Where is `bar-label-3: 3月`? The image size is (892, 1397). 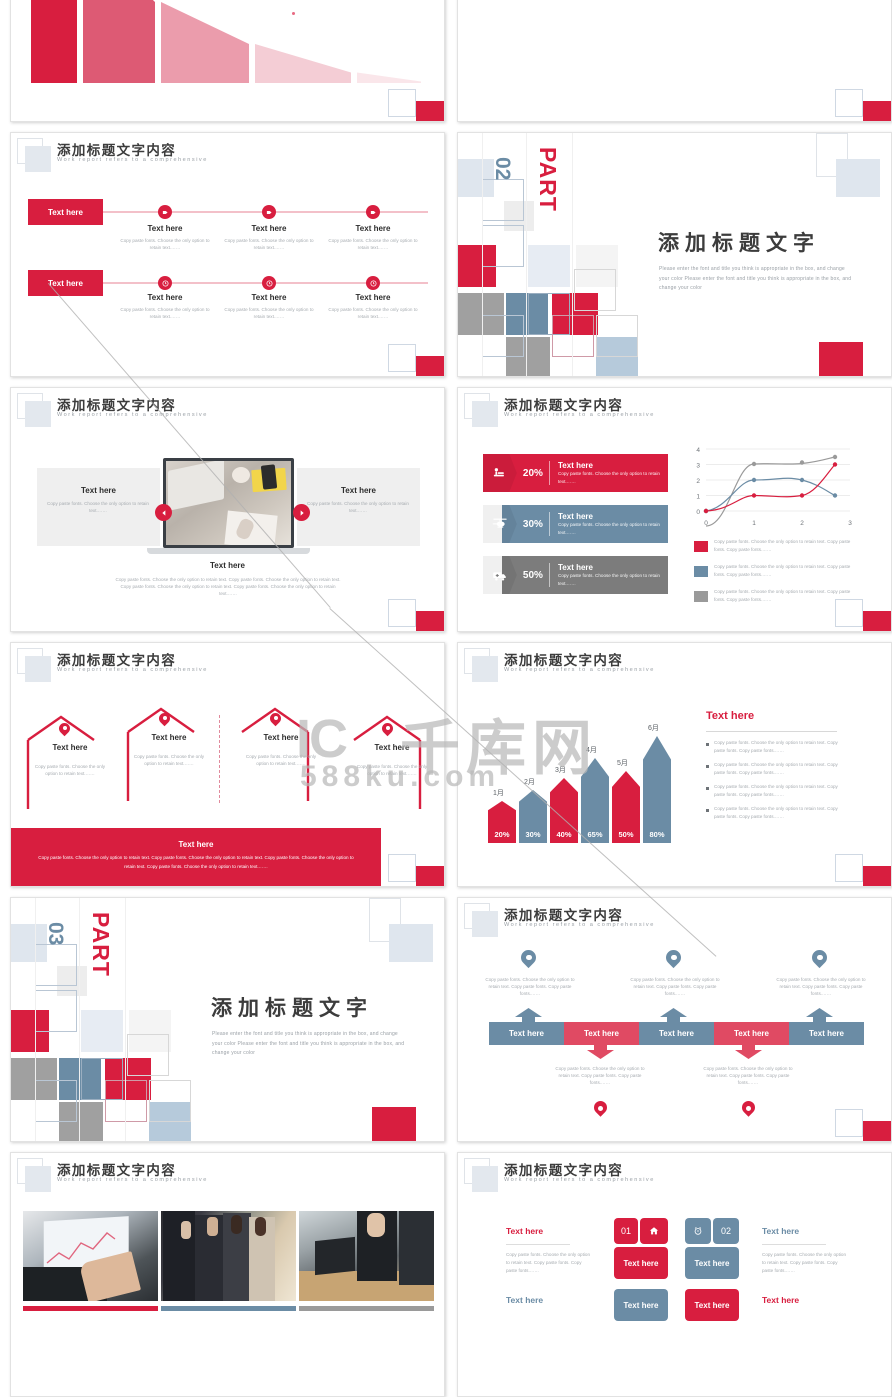
bar-label-3: 3月 is located at coordinates (560, 770).